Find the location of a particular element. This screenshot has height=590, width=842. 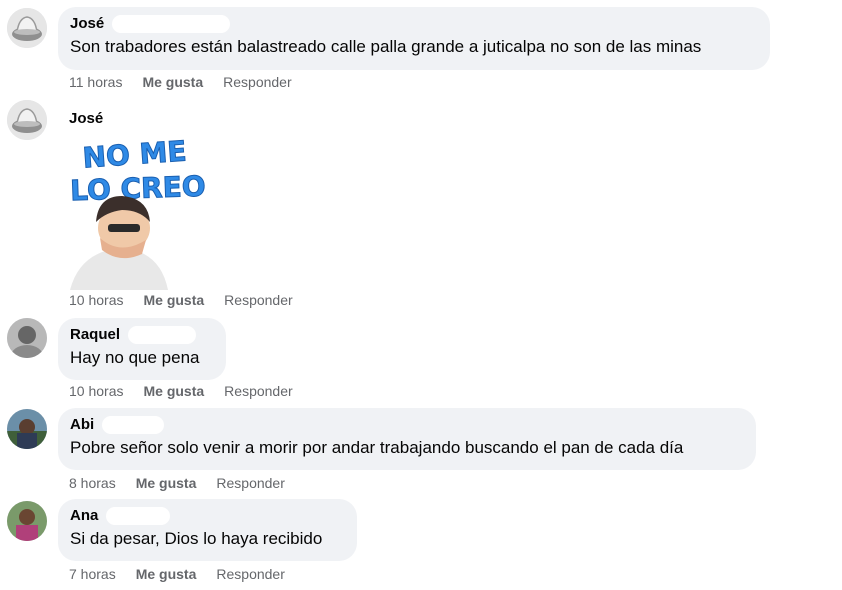

comment-actions: 8 horas Me gusta Responder is located at coordinates (177, 483).